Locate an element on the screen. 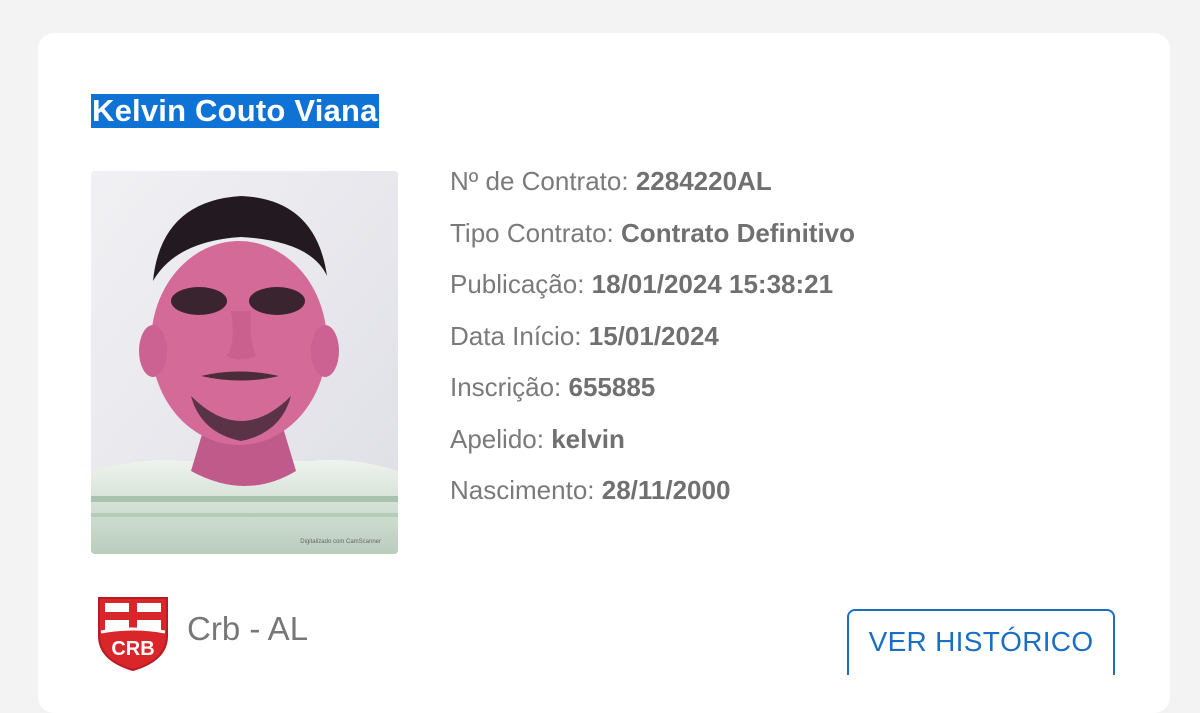 This screenshot has width=1200, height=713. publication-value: 18/01/2024 15:38:21 is located at coordinates (712, 284).